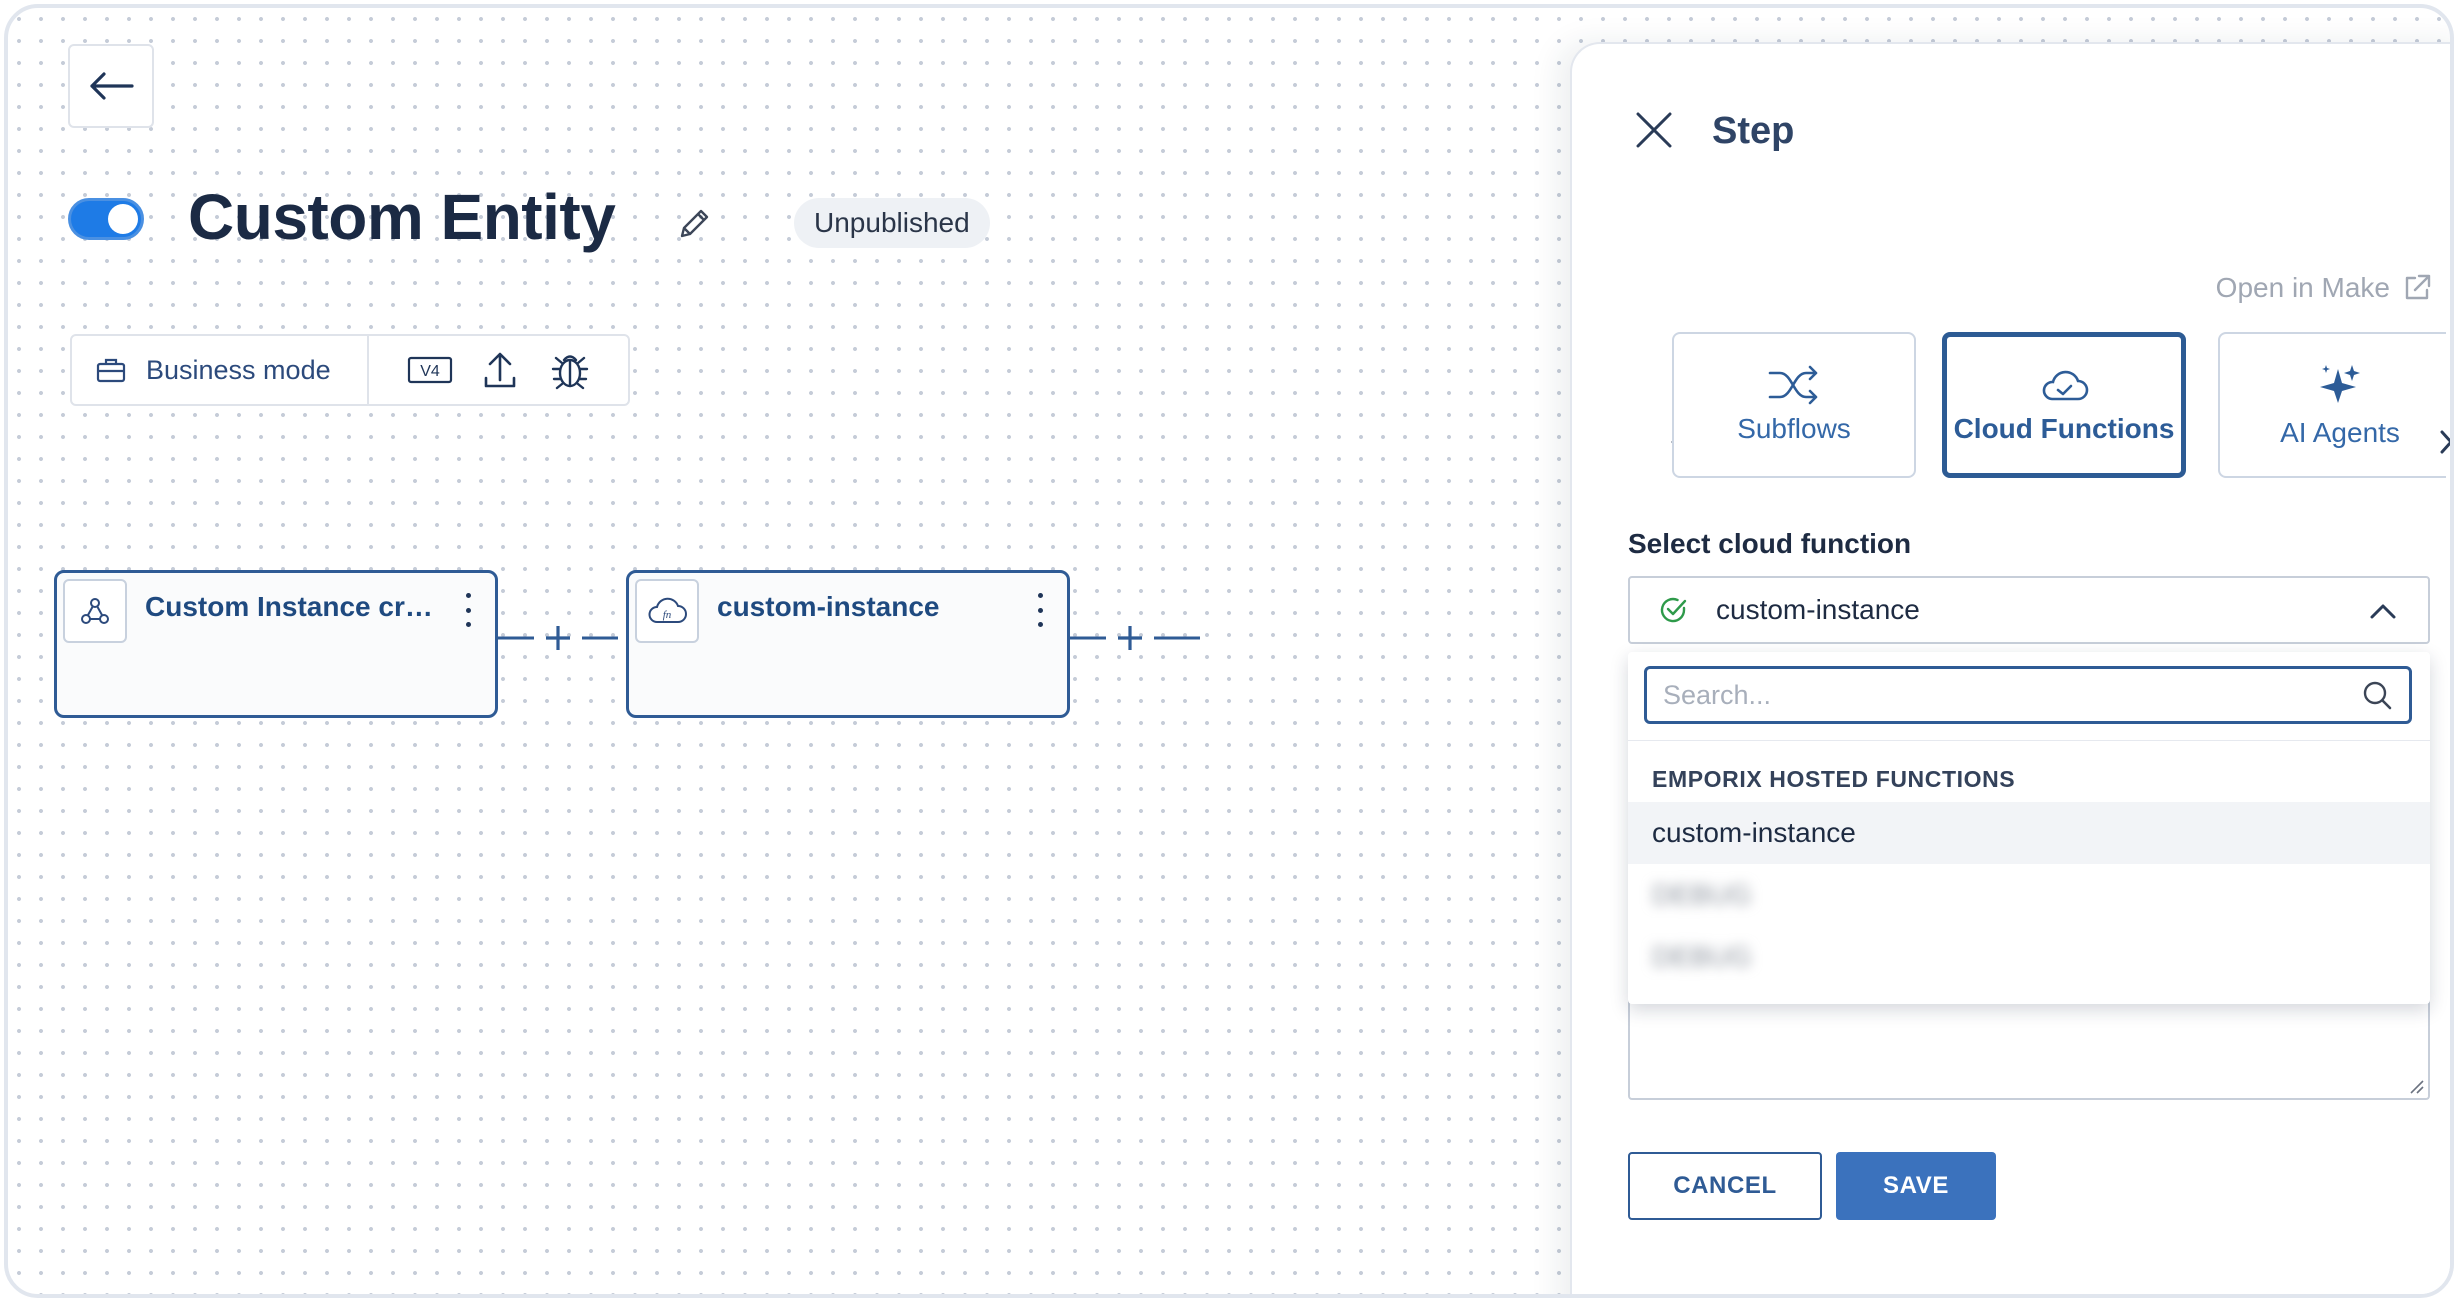 This screenshot has width=2458, height=1302. What do you see at coordinates (1725, 1186) in the screenshot?
I see `cancel-button: CANCEL` at bounding box center [1725, 1186].